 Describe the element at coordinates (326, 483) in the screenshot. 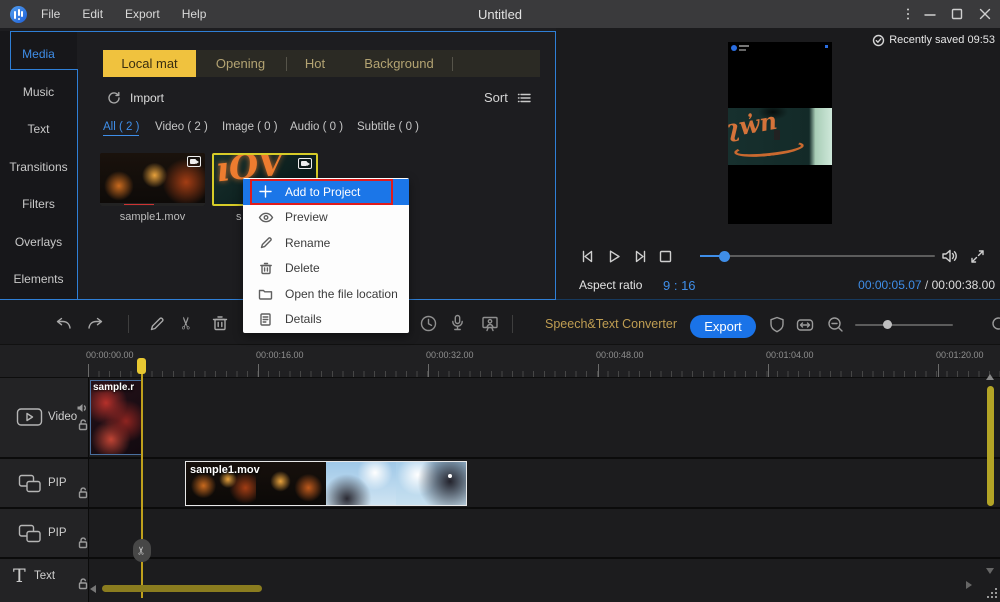

I see `timeline-clip-pip: sample1.mov` at that location.